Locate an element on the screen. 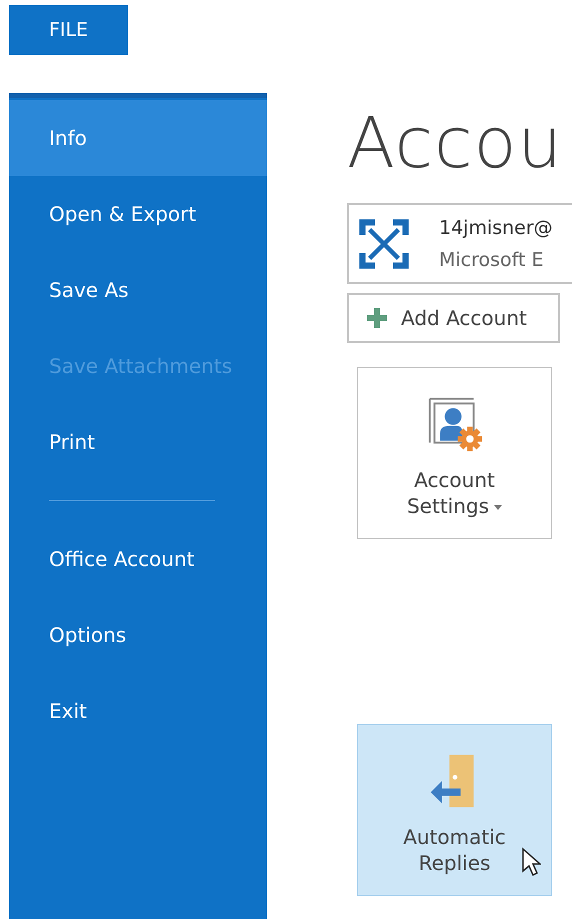 The width and height of the screenshot is (572, 919). file-tab: FILE is located at coordinates (68, 30).